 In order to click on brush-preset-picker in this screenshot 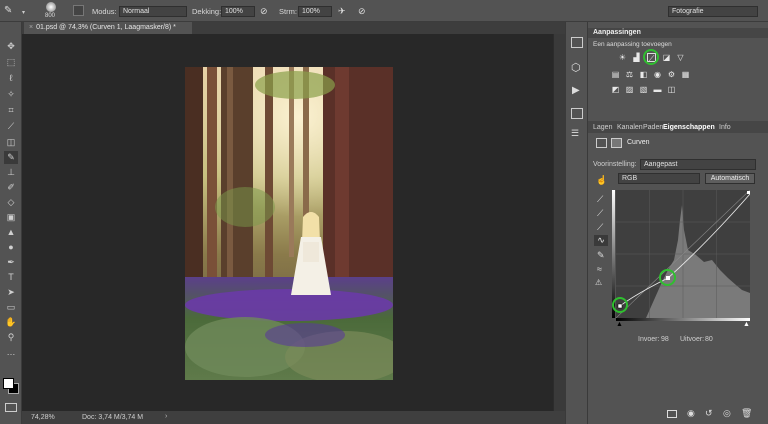, I will do `click(51, 7)`.